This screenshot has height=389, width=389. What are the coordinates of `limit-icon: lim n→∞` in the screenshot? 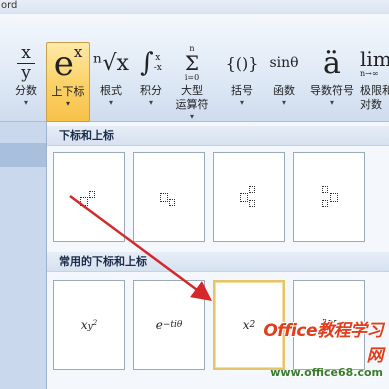 It's located at (374, 62).